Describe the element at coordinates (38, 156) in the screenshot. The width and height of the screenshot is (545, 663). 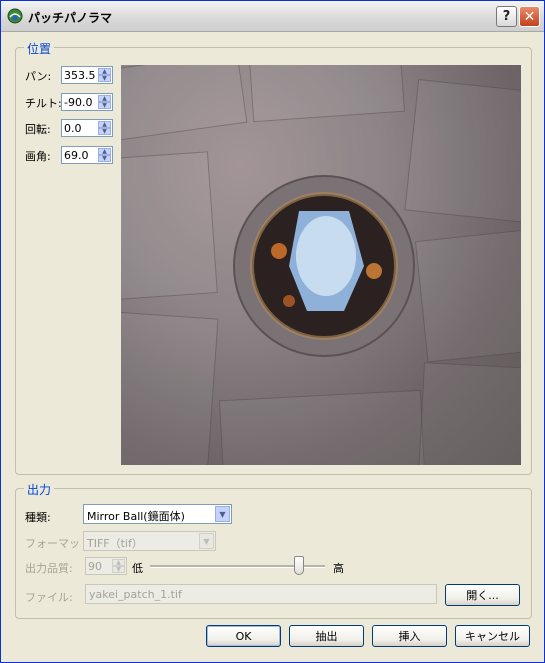
I see `angle-label: 画角:` at that location.